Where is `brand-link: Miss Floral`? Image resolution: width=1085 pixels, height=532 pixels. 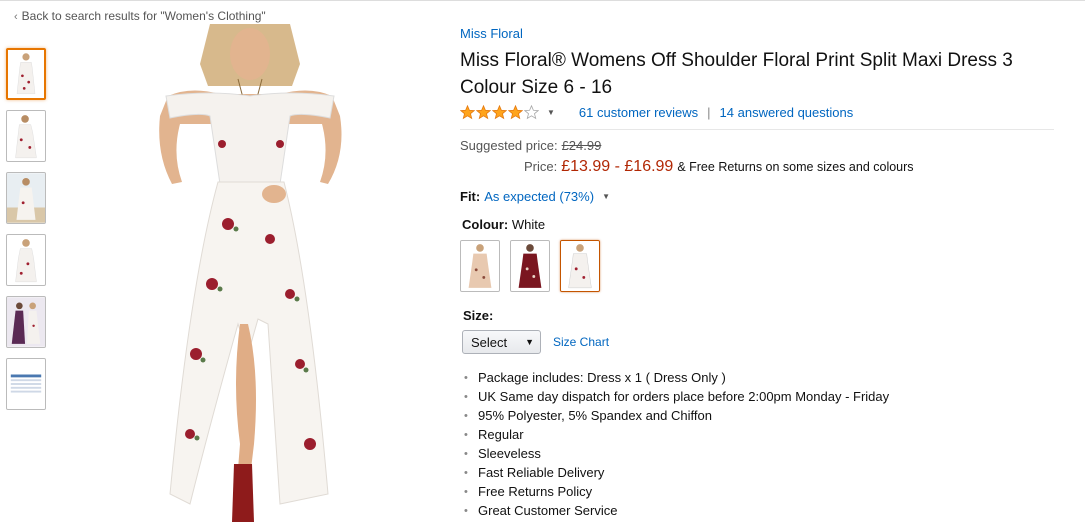 brand-link: Miss Floral is located at coordinates (760, 33).